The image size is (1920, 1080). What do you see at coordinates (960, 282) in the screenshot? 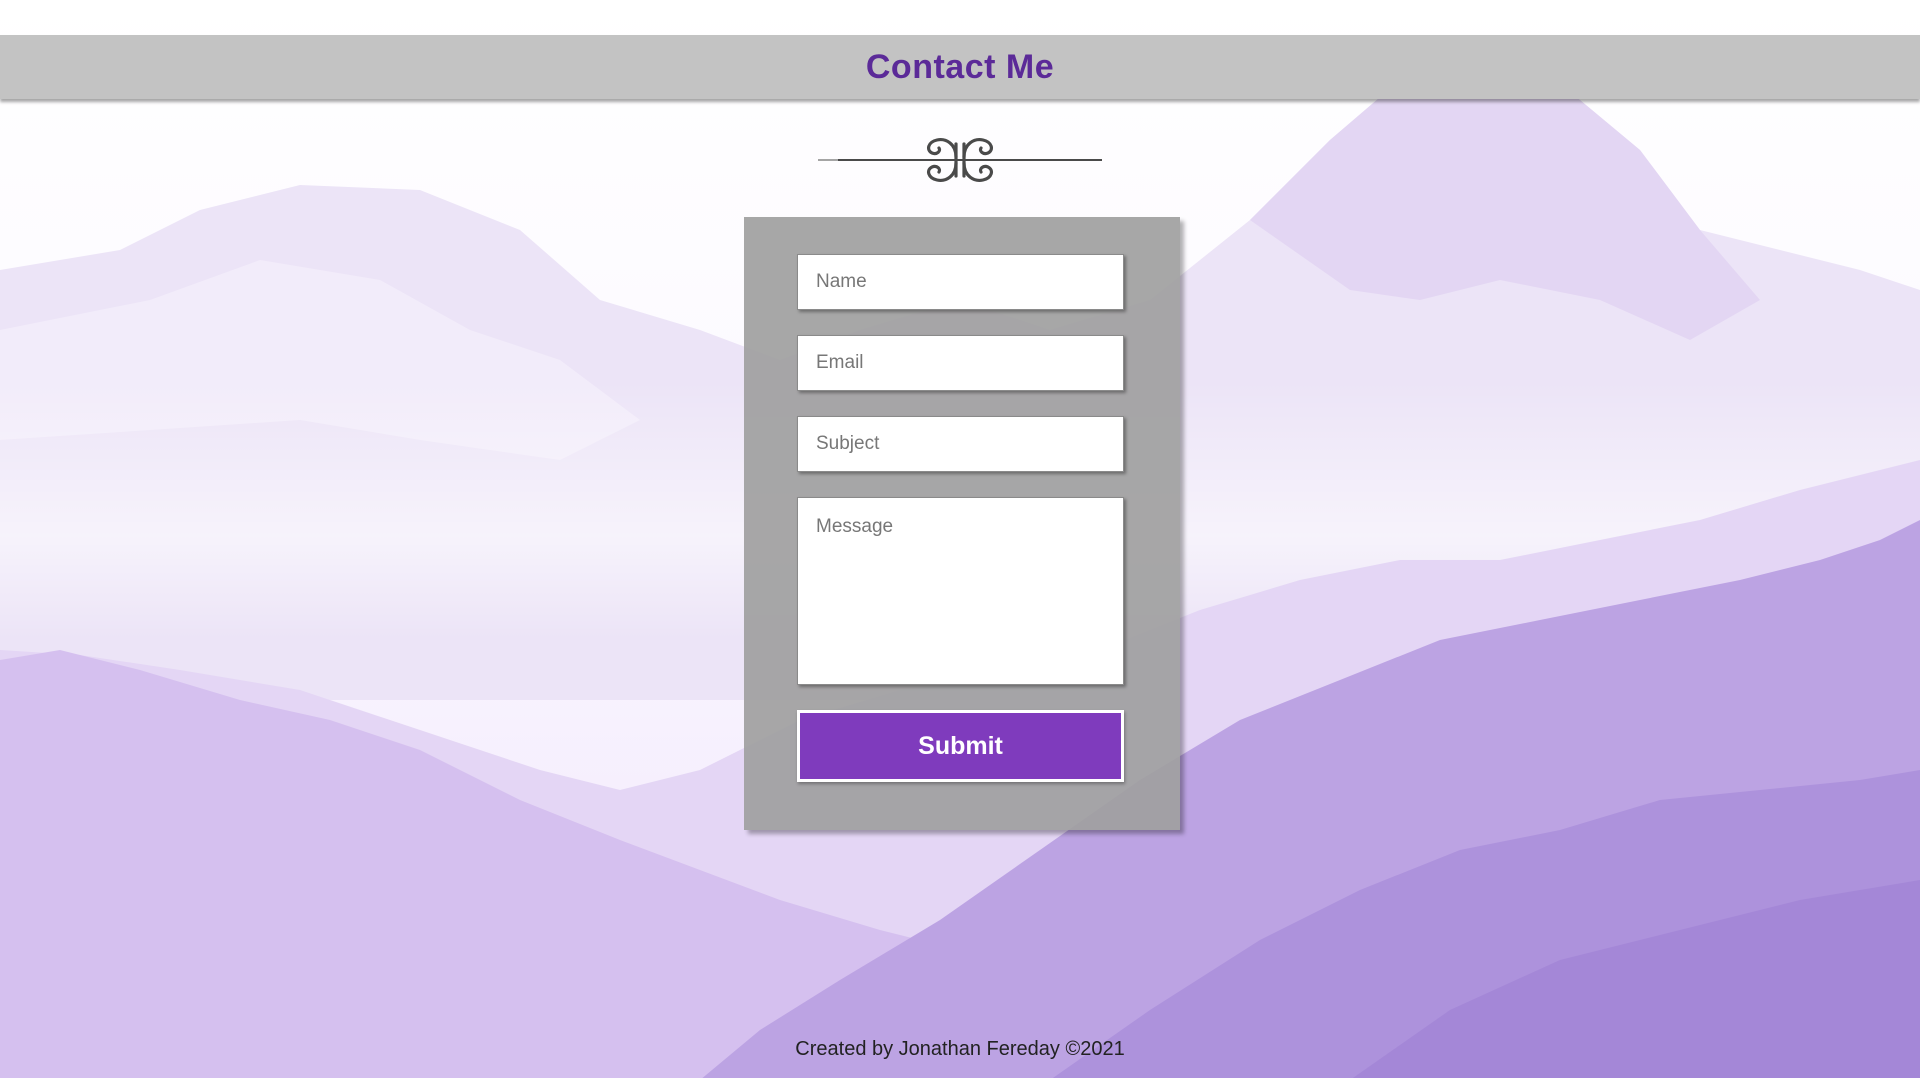
I see `name-input` at bounding box center [960, 282].